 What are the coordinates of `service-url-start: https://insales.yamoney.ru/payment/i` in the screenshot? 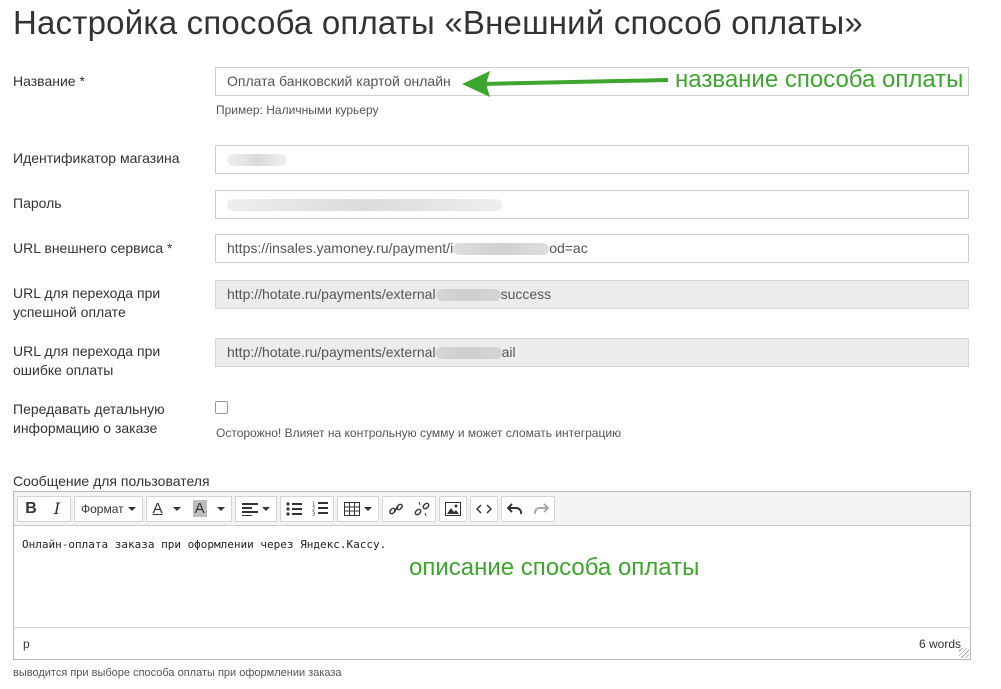 It's located at (340, 248).